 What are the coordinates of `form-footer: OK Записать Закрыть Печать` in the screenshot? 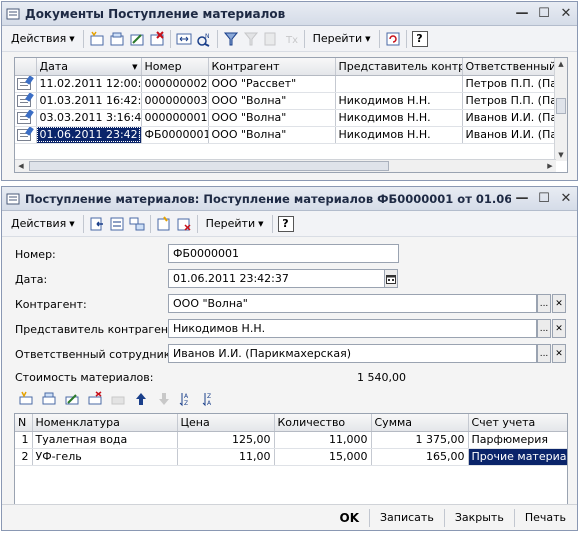 It's located at (289, 517).